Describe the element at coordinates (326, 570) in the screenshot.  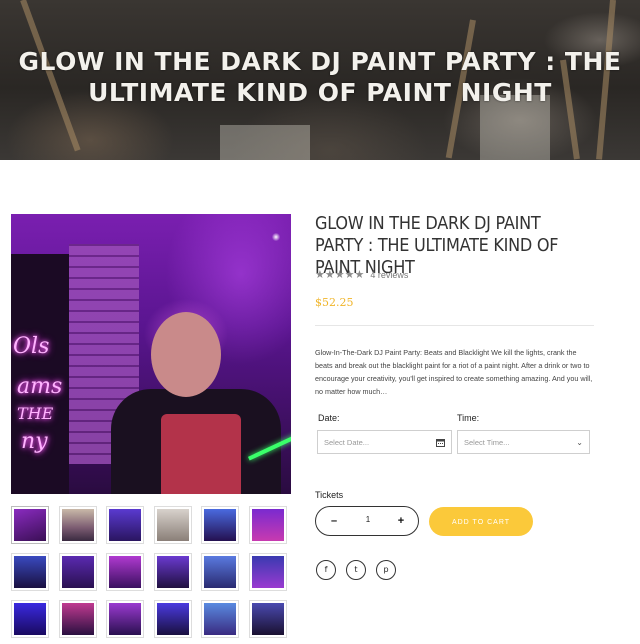
I see `facebook-share-icon: f` at that location.